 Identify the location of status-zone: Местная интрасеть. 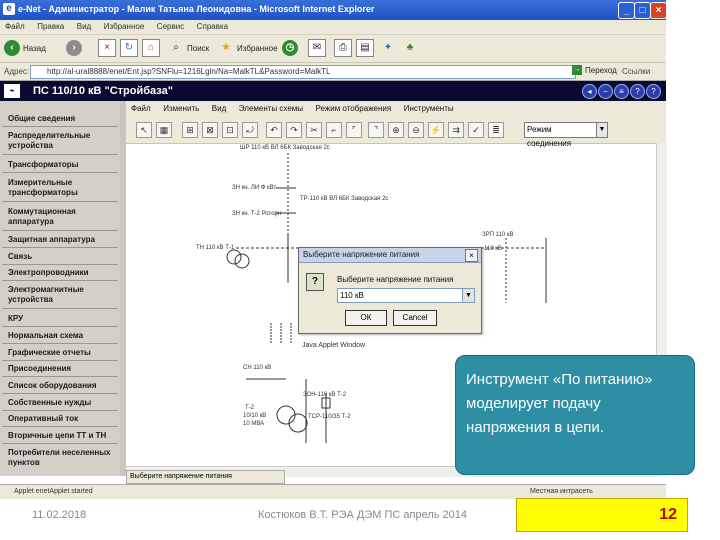
(561, 491).